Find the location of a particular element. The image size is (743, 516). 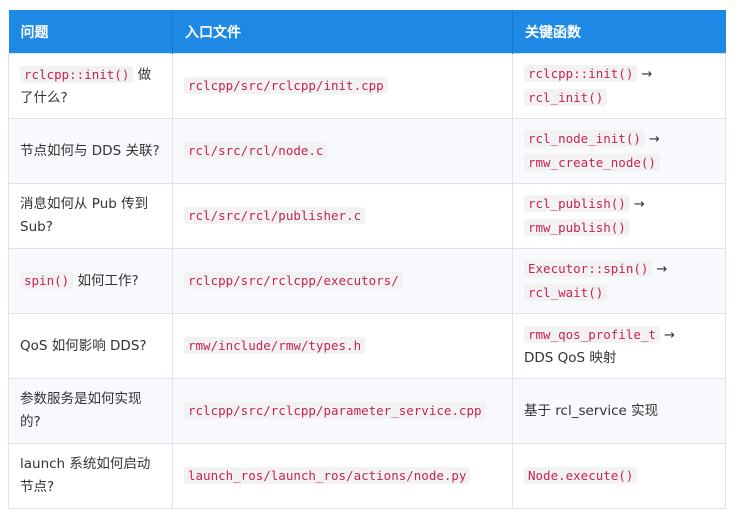

function-line: rmw_qos_profile_t → is located at coordinates (619, 335).